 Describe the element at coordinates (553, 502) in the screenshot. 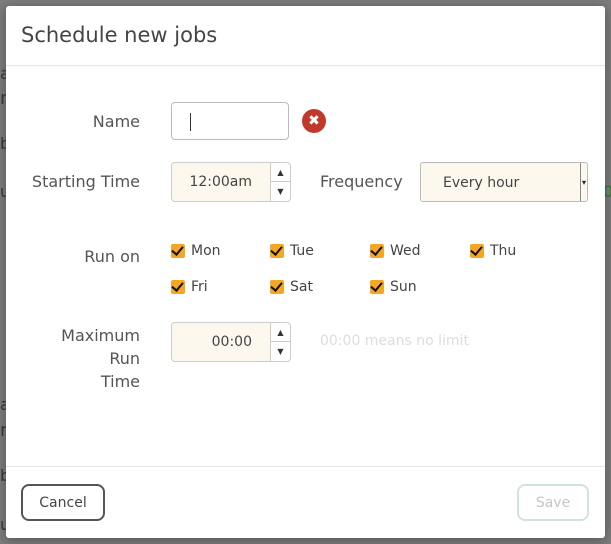

I see `save-button: Save` at that location.